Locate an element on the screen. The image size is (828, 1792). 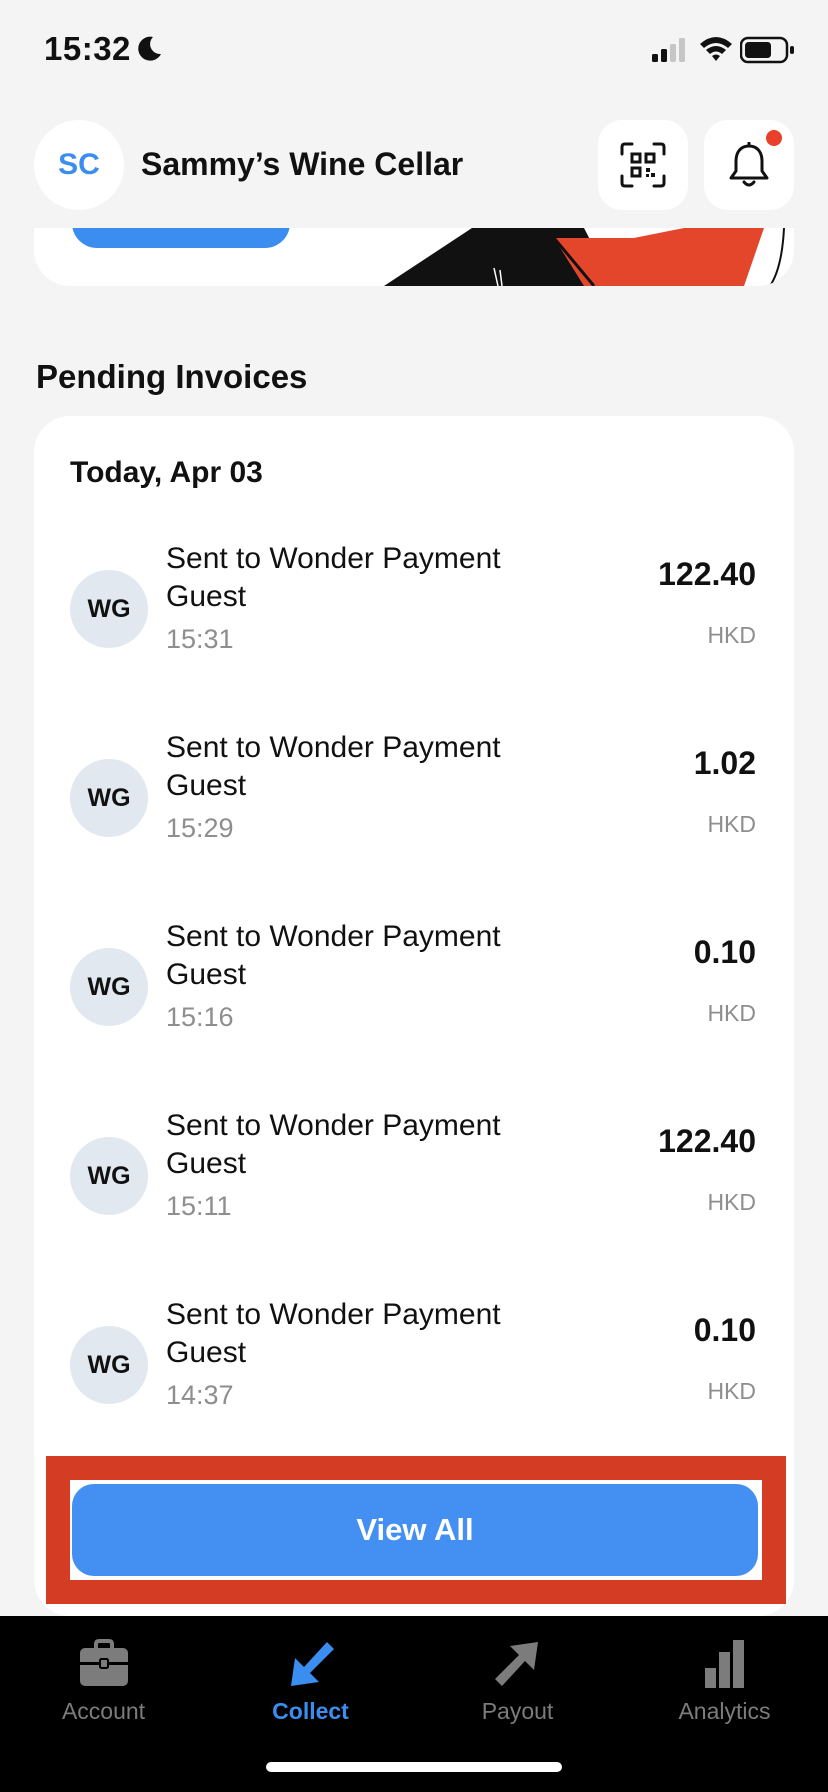
signal-icon is located at coordinates (668, 50).